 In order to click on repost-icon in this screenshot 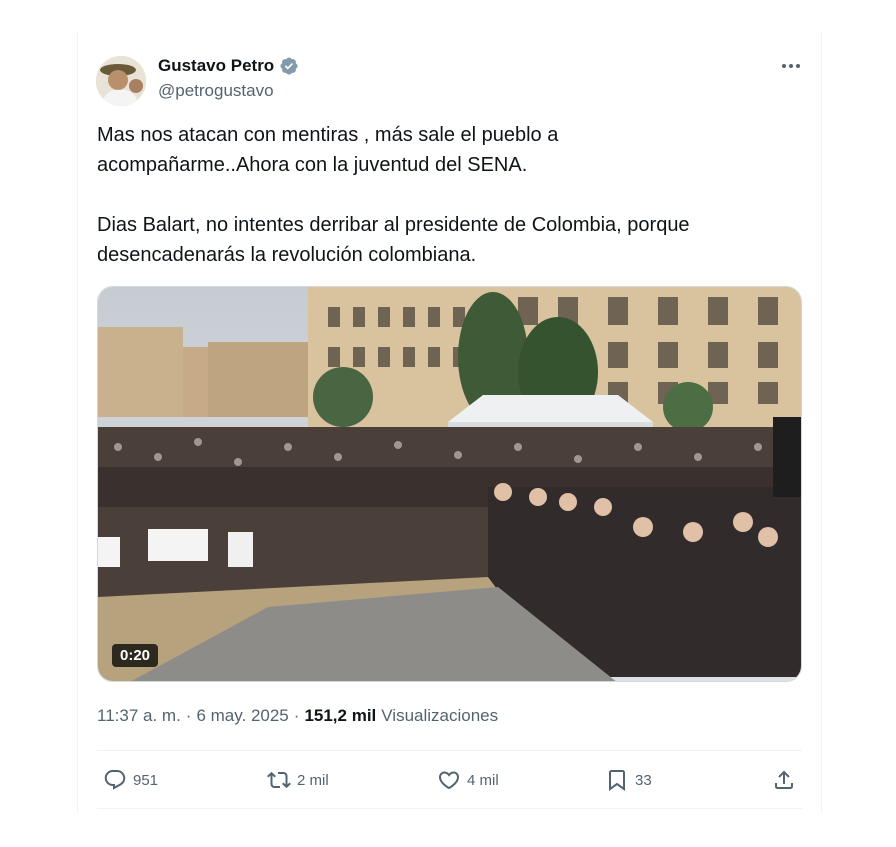, I will do `click(279, 780)`.